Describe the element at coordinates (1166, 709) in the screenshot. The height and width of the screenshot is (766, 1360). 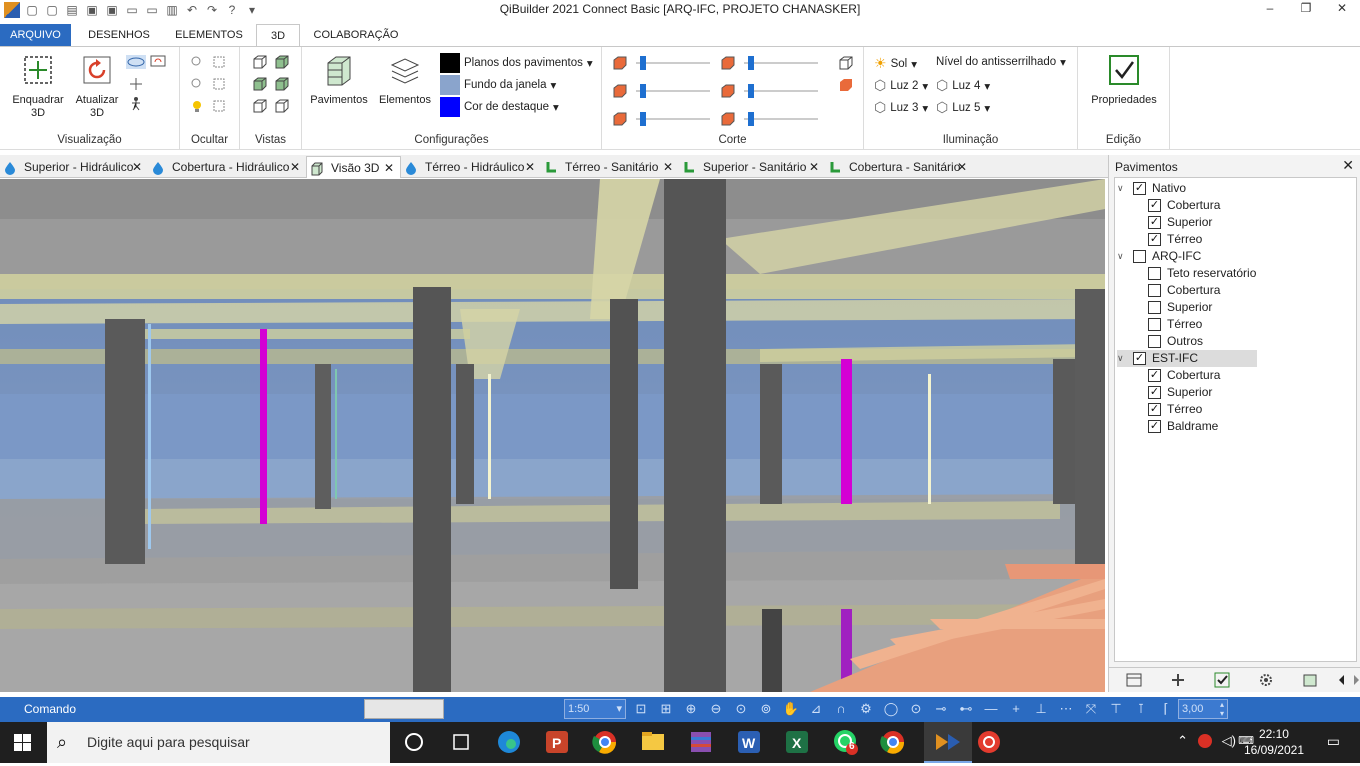
I see `grid-step-icon: ⌈` at that location.